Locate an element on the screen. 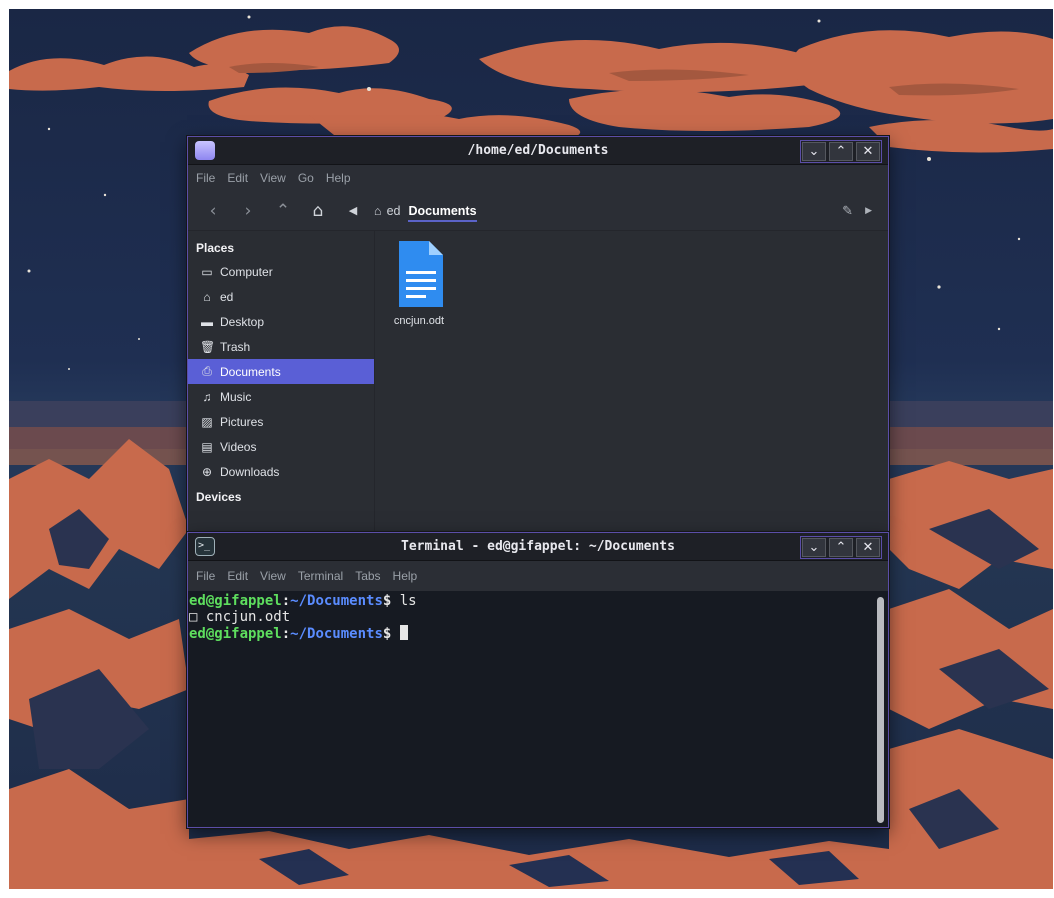 This screenshot has width=1054, height=898. triangle-left-icon: ◀ is located at coordinates (353, 210).